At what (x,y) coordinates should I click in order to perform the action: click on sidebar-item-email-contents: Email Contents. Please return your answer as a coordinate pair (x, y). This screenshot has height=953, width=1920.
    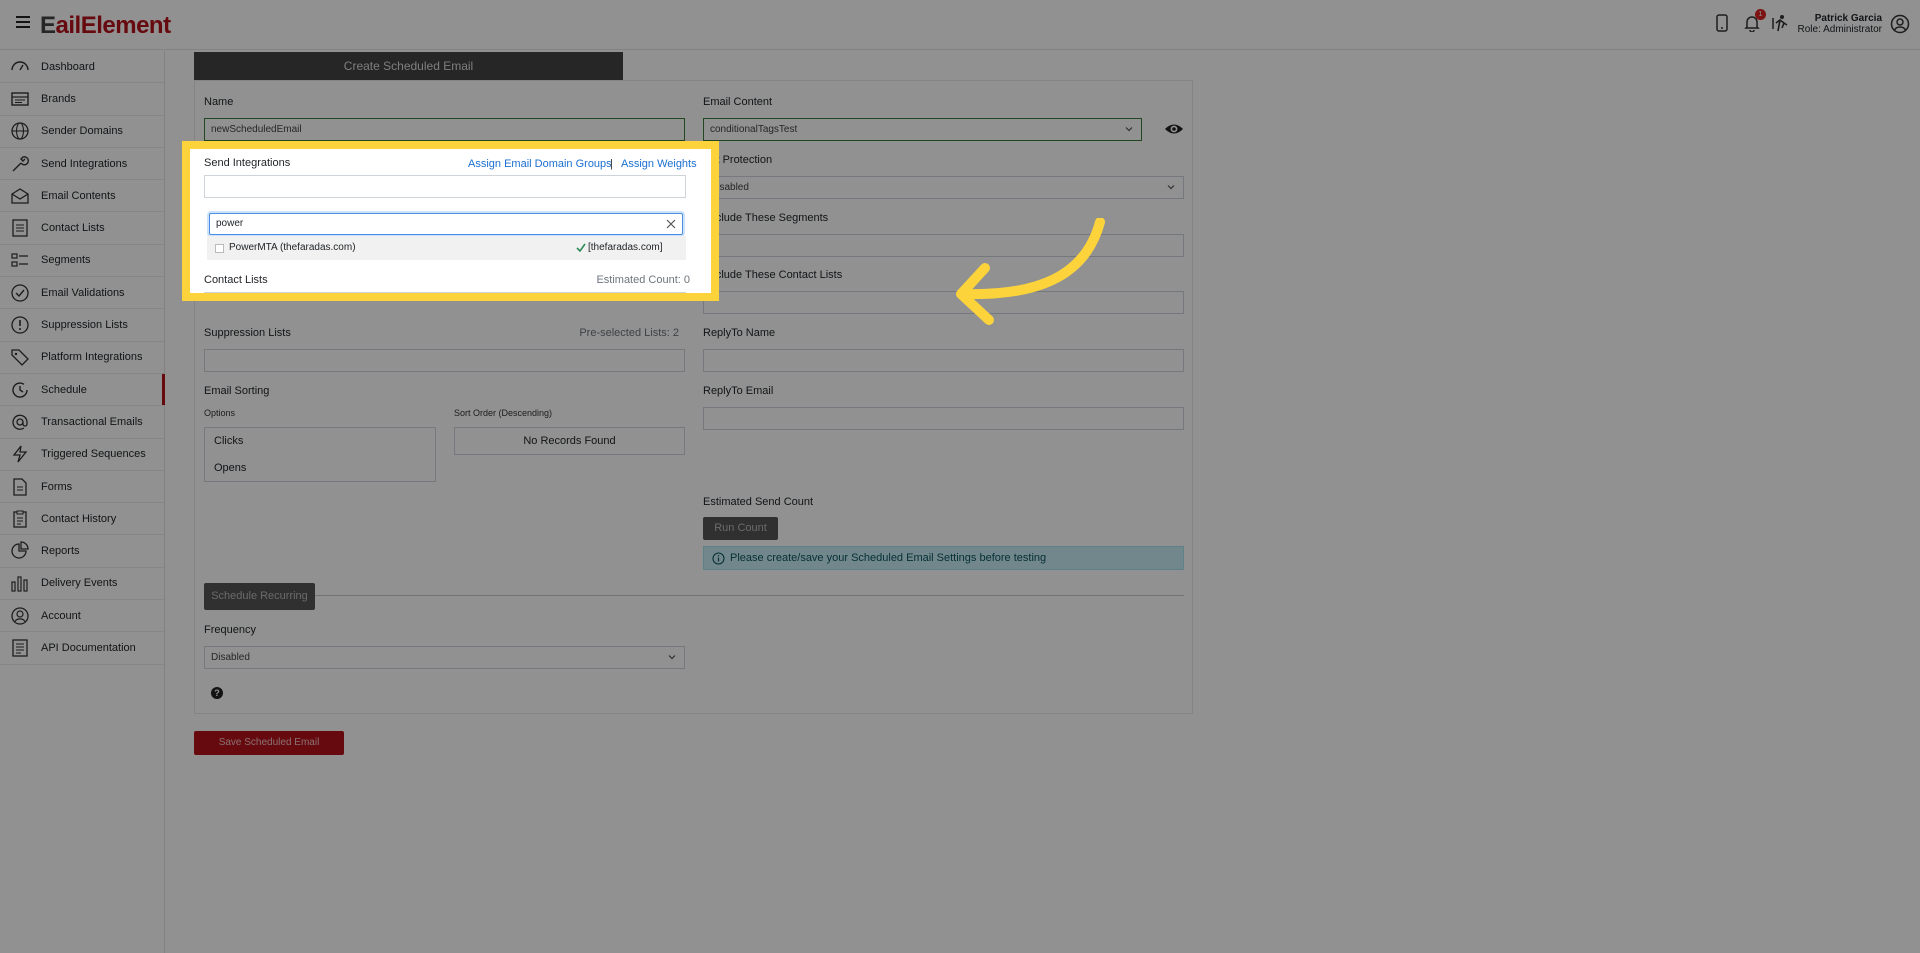
    Looking at the image, I should click on (82, 196).